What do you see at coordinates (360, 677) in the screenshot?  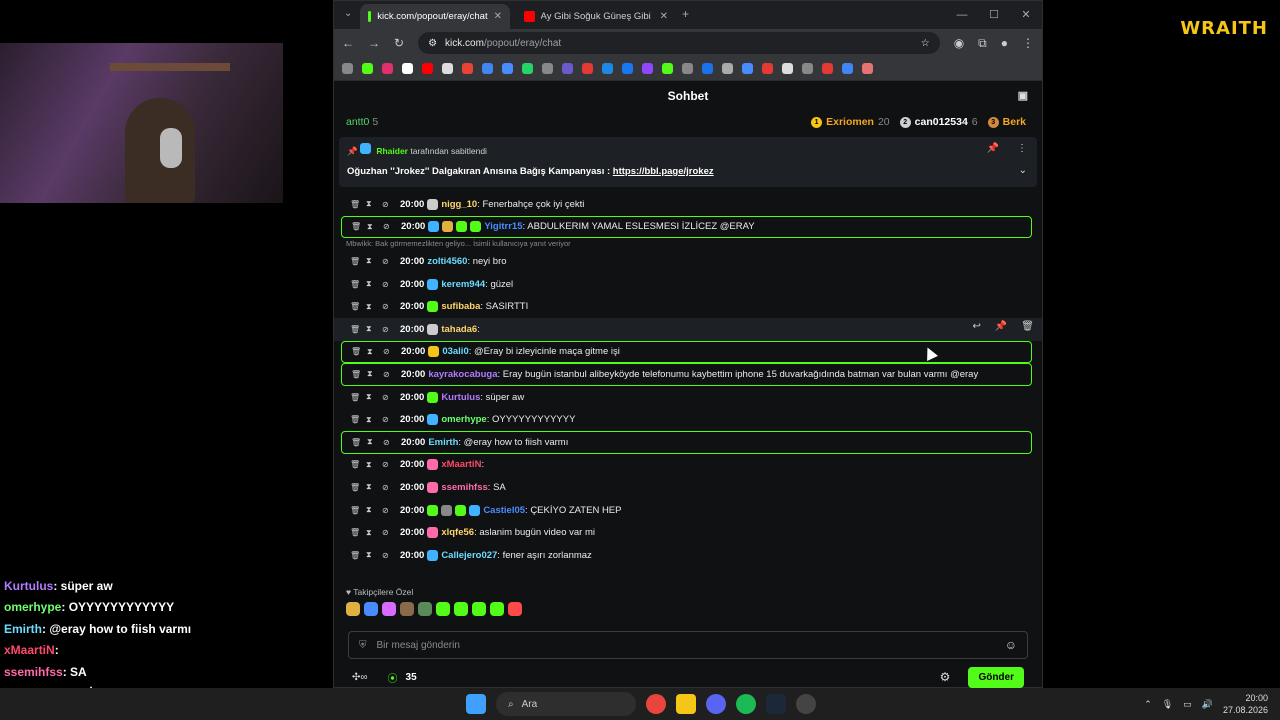 I see `slow-mode-icon: ✣∞` at bounding box center [360, 677].